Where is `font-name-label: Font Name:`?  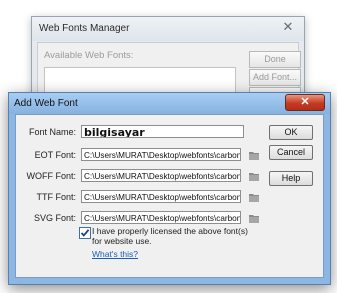 font-name-label: Font Name: is located at coordinates (52, 132).